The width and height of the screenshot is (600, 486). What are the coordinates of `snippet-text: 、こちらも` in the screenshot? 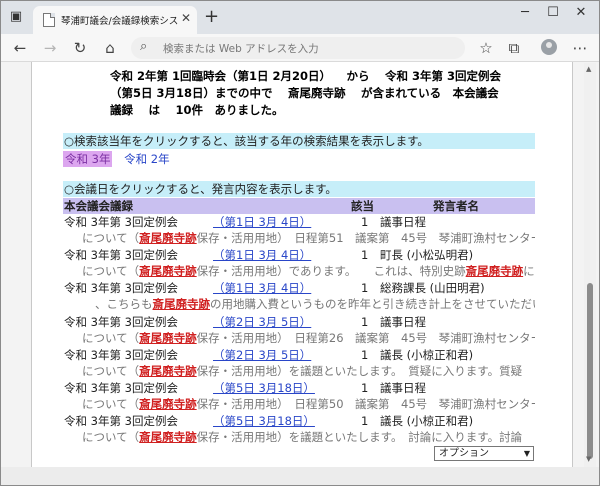 It's located at (124, 304).